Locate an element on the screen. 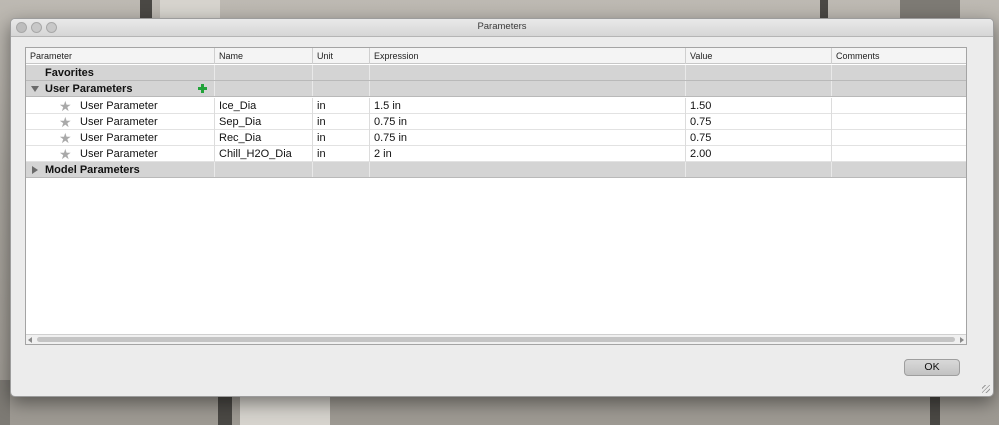 The width and height of the screenshot is (999, 425). parameter-value: 2.00 is located at coordinates (758, 154).